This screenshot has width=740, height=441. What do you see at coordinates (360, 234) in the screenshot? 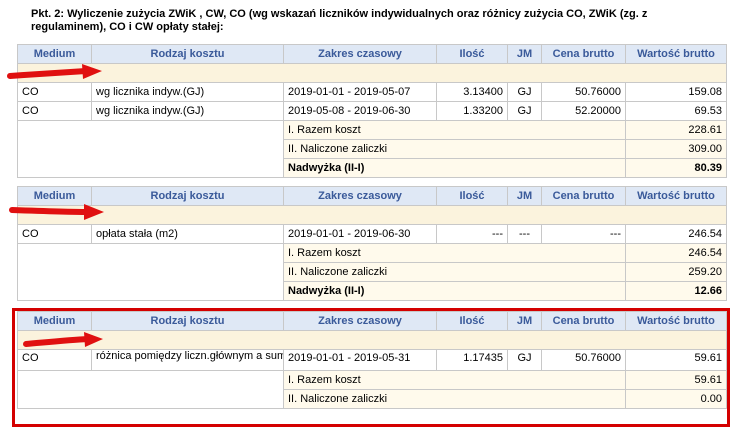
I see `cell-zakres: 2019-01-01 - 2019-06-30` at bounding box center [360, 234].